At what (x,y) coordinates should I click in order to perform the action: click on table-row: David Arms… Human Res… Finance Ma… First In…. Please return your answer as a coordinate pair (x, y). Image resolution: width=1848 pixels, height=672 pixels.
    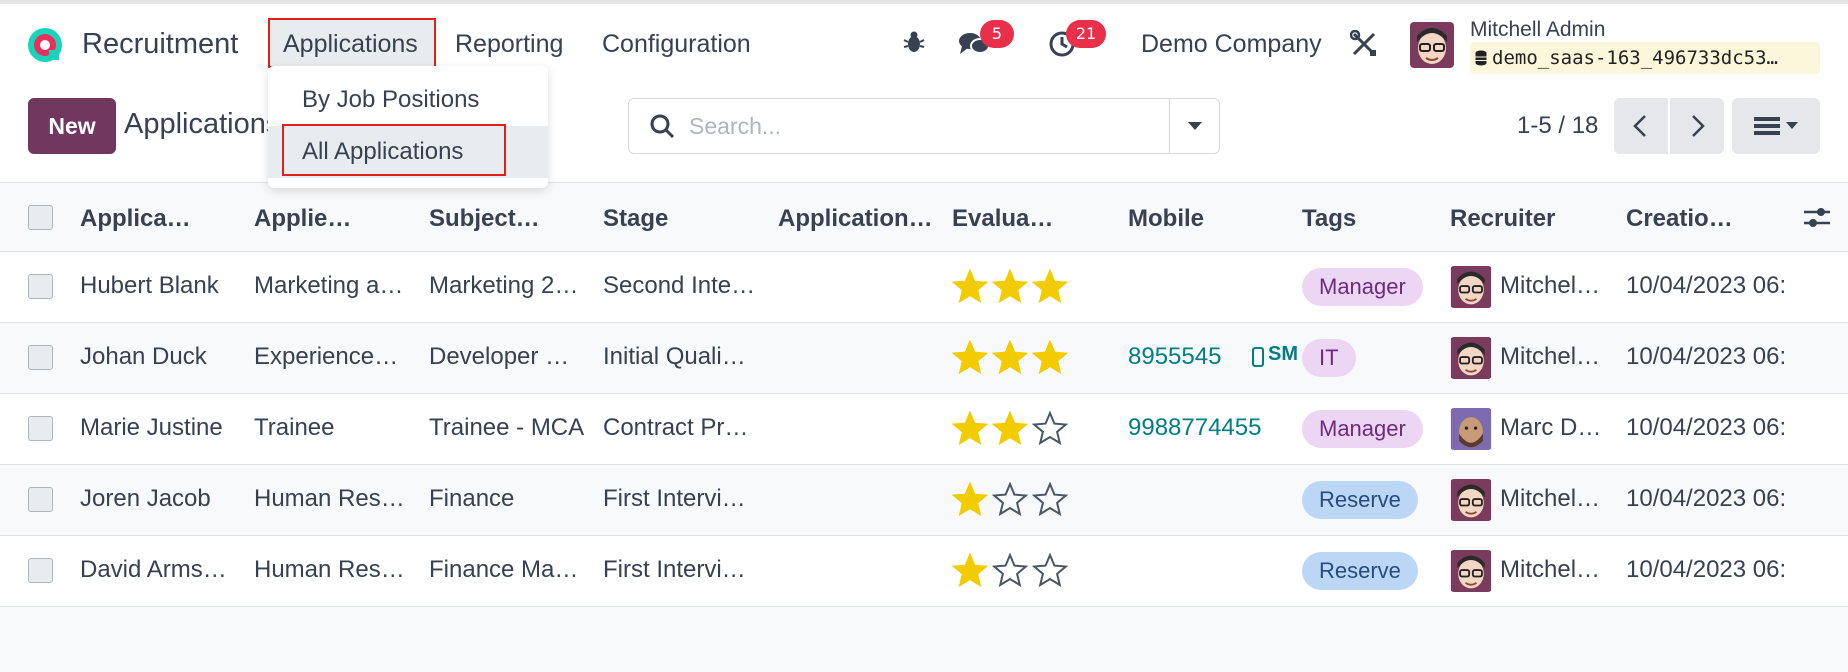
    Looking at the image, I should click on (924, 571).